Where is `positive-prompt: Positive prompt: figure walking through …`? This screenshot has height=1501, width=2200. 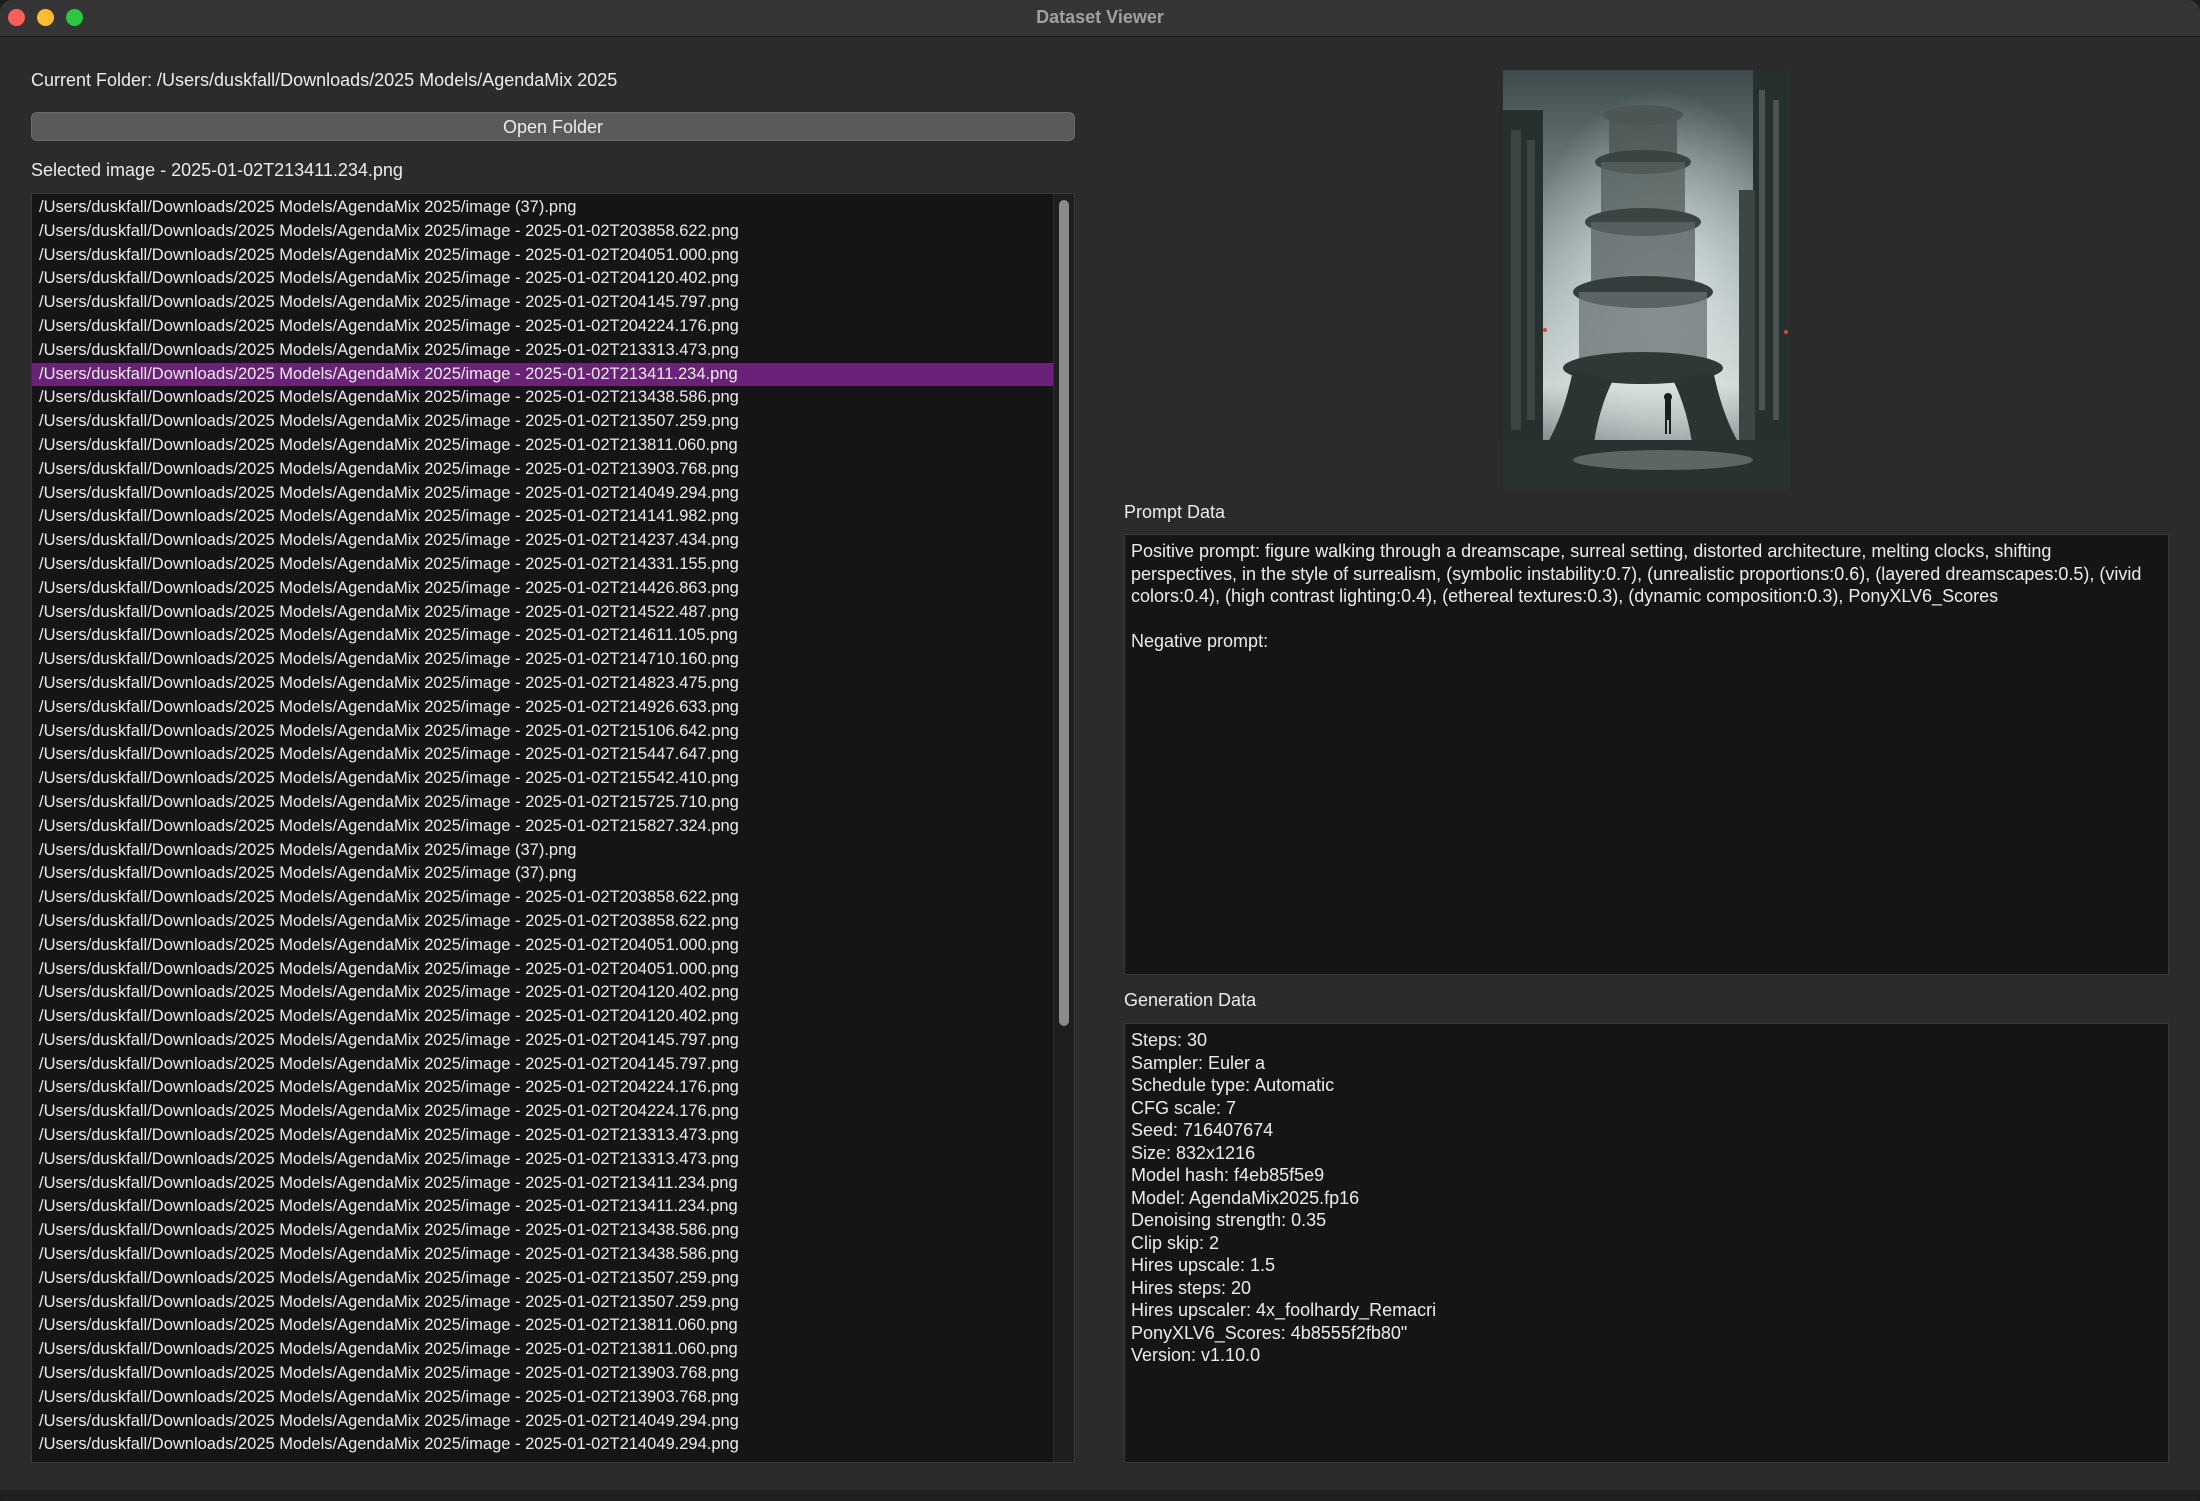 positive-prompt: Positive prompt: figure walking through … is located at coordinates (1636, 573).